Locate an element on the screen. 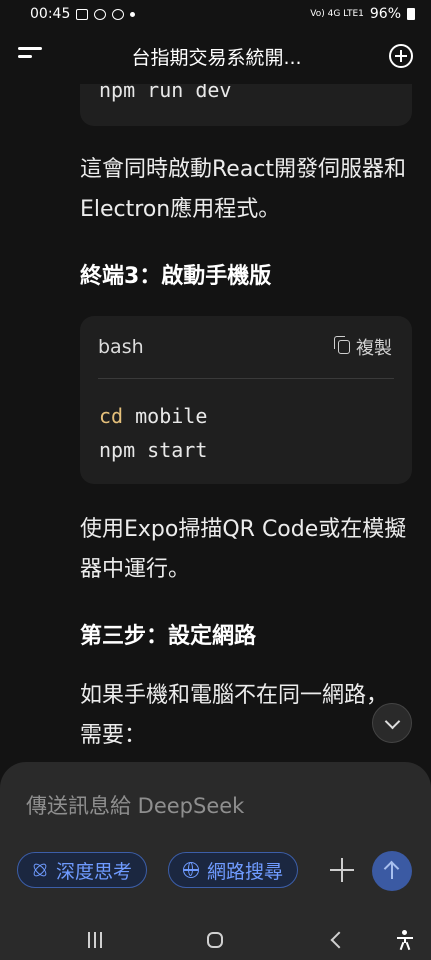 The height and width of the screenshot is (960, 431). scroll-down-button is located at coordinates (392, 723).